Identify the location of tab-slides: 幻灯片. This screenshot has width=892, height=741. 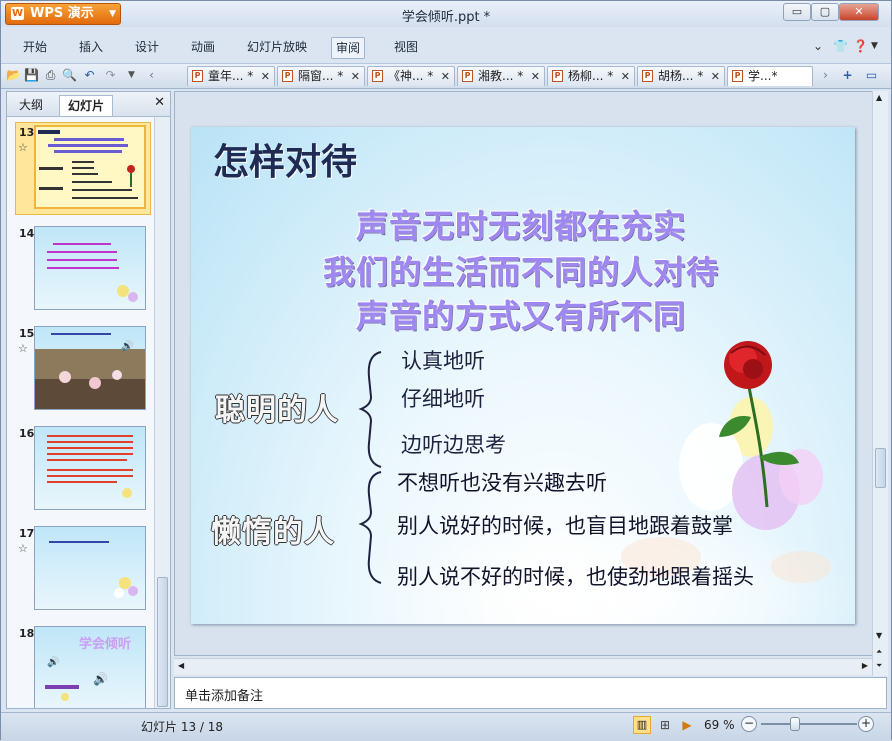
(86, 105).